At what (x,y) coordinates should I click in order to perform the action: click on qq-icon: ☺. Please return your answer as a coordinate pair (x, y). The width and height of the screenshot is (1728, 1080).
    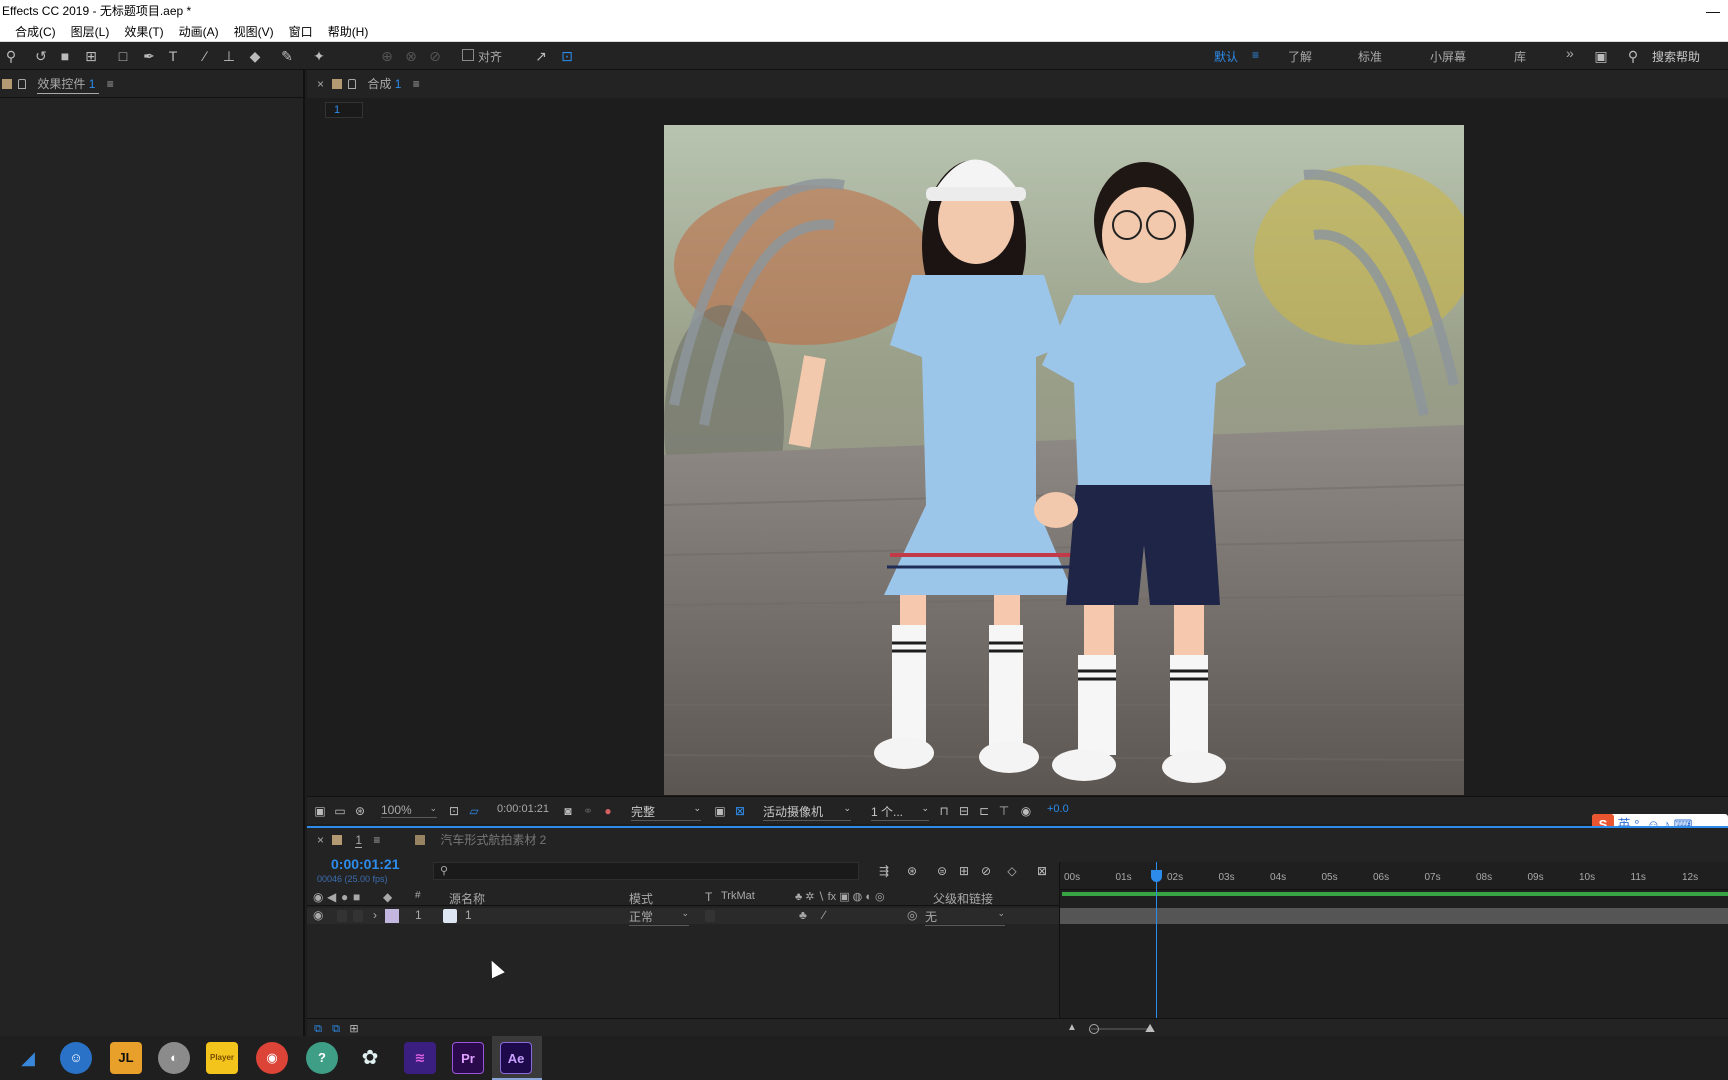
    Looking at the image, I should click on (76, 1058).